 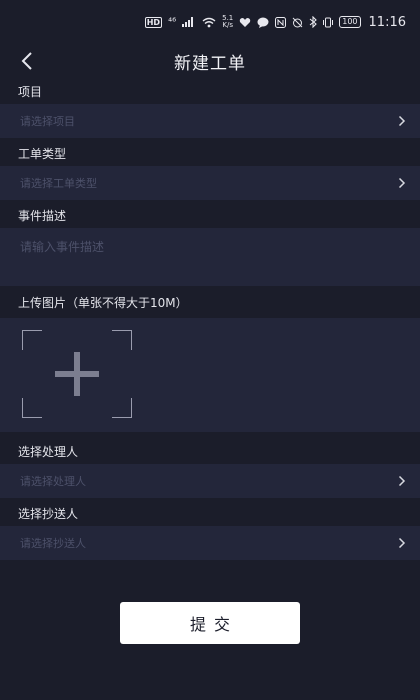 What do you see at coordinates (328, 22) in the screenshot?
I see `vibrate-icon` at bounding box center [328, 22].